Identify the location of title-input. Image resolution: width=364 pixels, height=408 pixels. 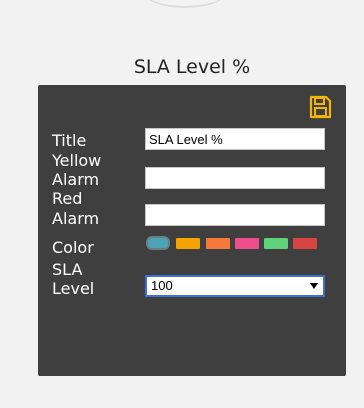
(235, 139).